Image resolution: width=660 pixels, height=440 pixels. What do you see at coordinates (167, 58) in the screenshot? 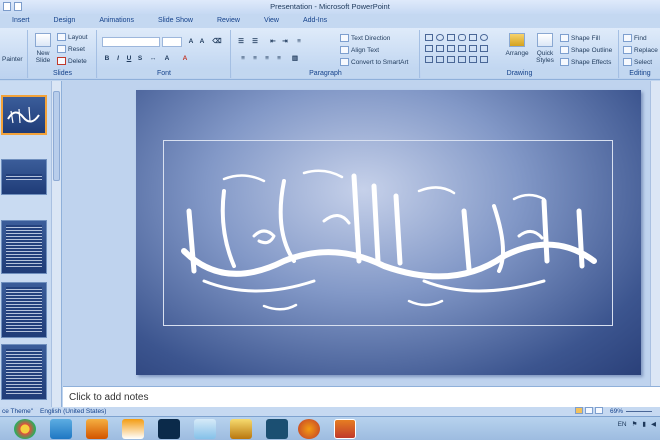
I see `change-case-icon: A` at bounding box center [167, 58].